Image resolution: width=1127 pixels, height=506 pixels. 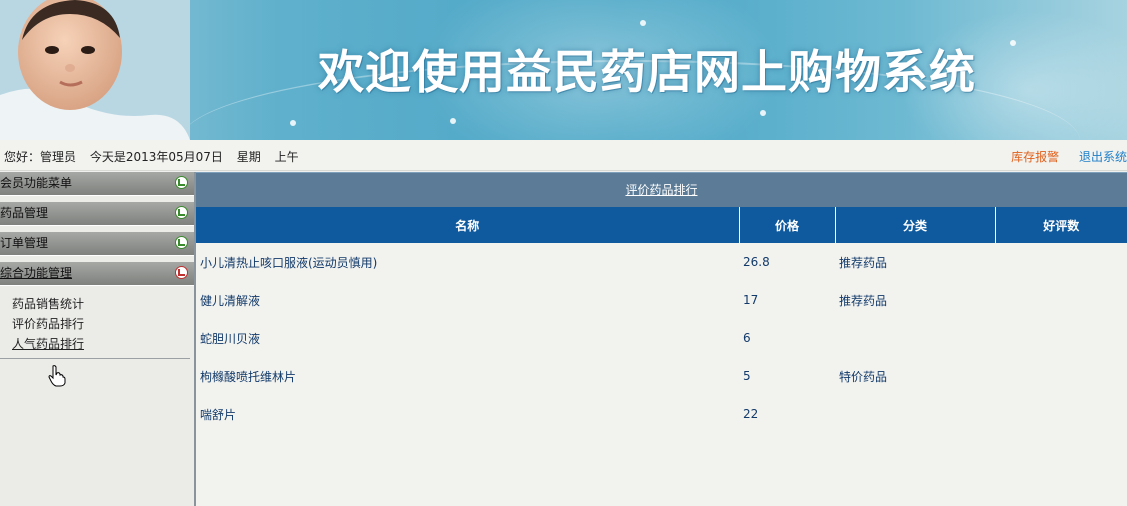 I want to click on drug-price: 17, so click(x=751, y=300).